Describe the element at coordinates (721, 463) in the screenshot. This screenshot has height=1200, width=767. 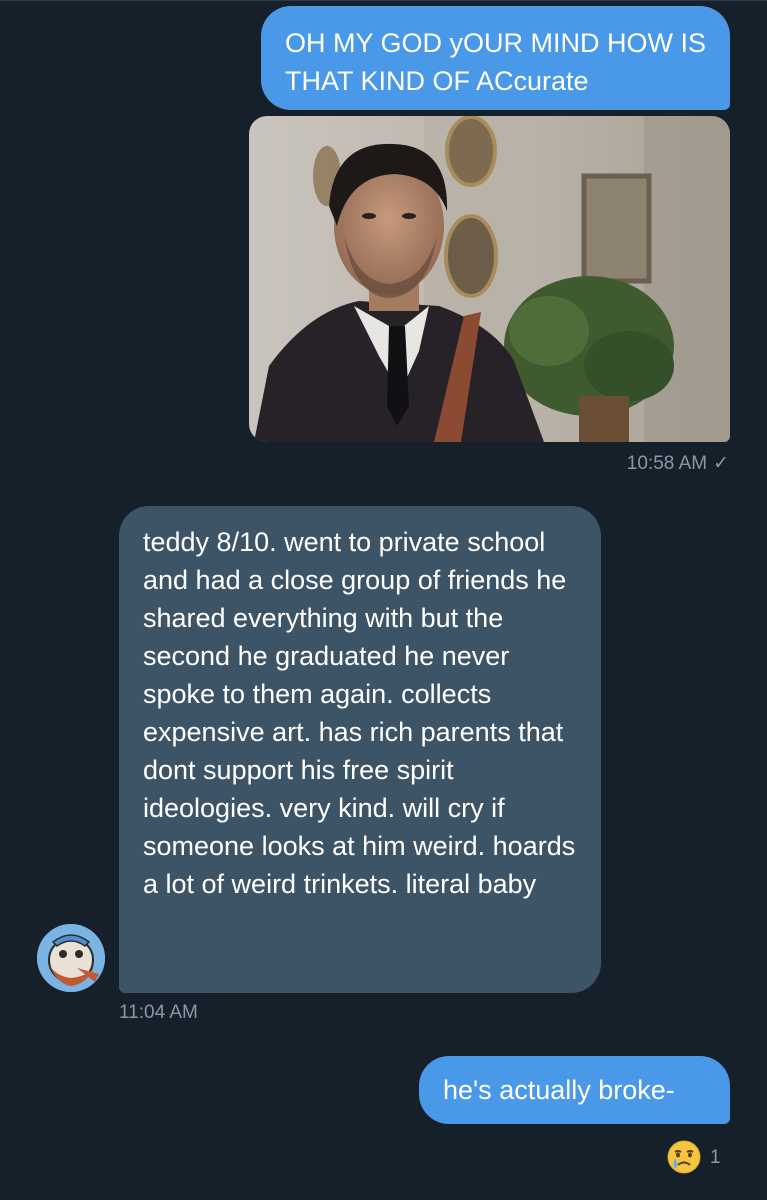
I see `checkmark-icon: ✓` at that location.